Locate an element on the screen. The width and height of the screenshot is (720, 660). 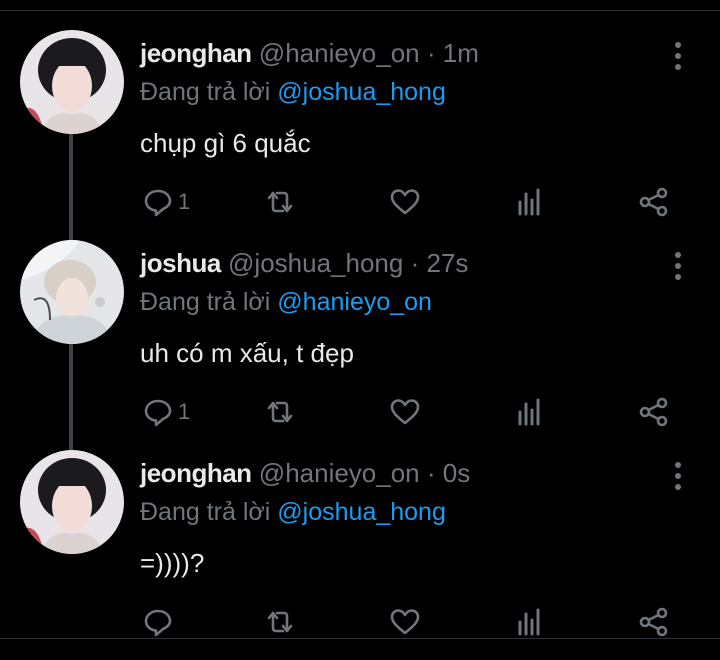
action-bar is located at coordinates (410, 622).